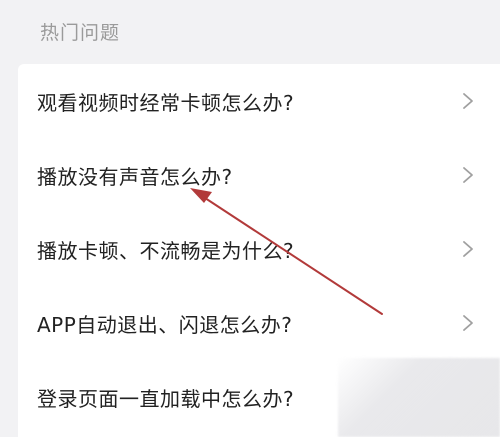 Image resolution: width=500 pixels, height=437 pixels. Describe the element at coordinates (166, 398) in the screenshot. I see `faq-item-label: 登录页面一直加载中怎么办?` at that location.